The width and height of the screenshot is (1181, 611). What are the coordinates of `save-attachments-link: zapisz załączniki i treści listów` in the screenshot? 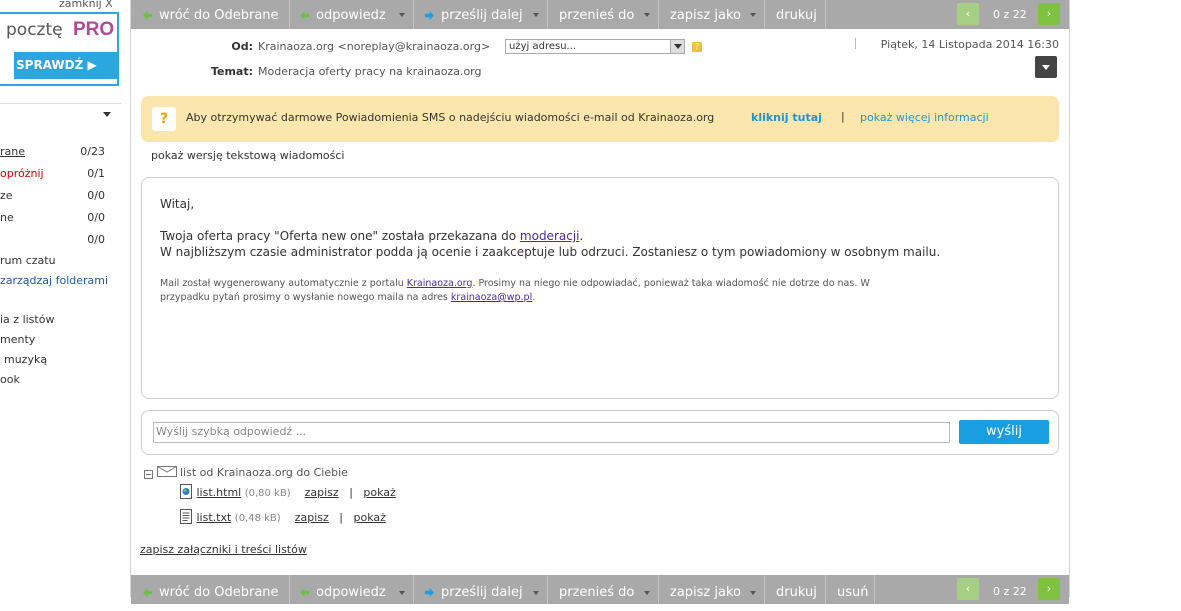 It's located at (223, 549).